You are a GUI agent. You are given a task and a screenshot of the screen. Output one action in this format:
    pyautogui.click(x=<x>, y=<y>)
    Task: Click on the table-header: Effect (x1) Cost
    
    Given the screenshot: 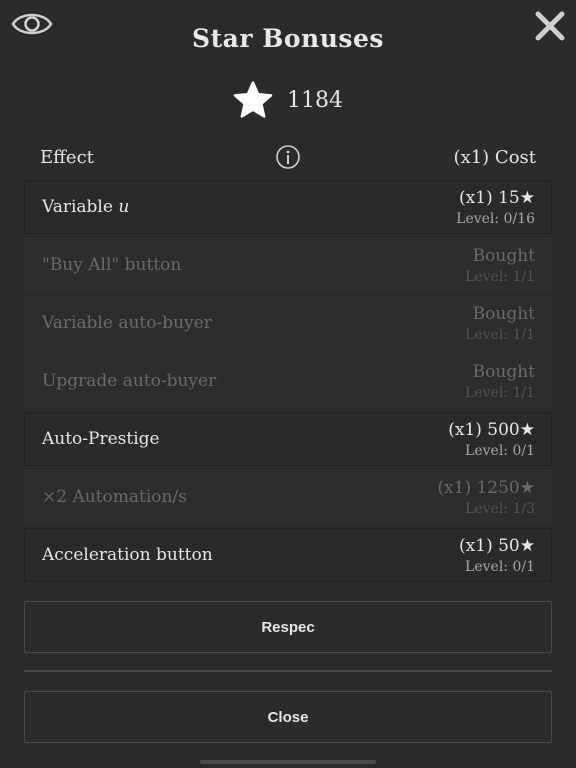 What is the action you would take?
    pyautogui.click(x=288, y=157)
    